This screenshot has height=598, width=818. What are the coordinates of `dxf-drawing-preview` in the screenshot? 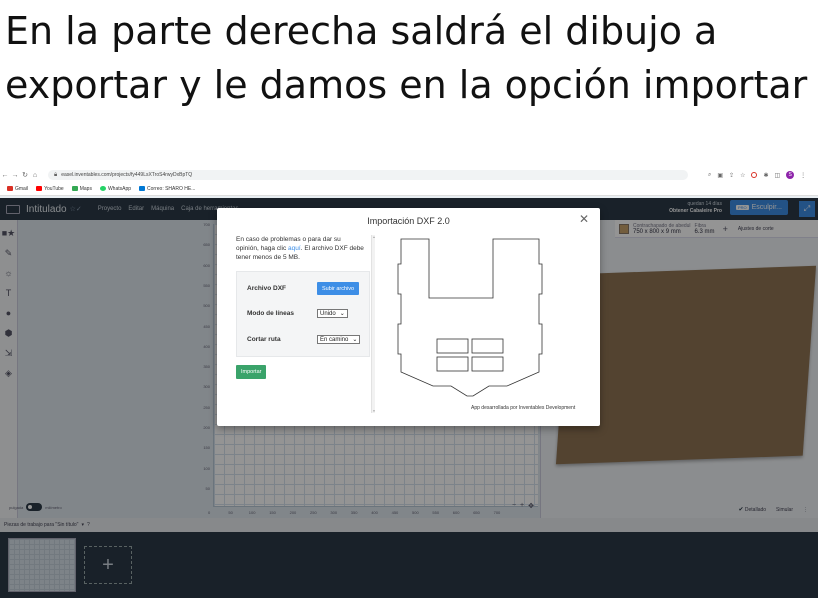 It's located at (470, 317).